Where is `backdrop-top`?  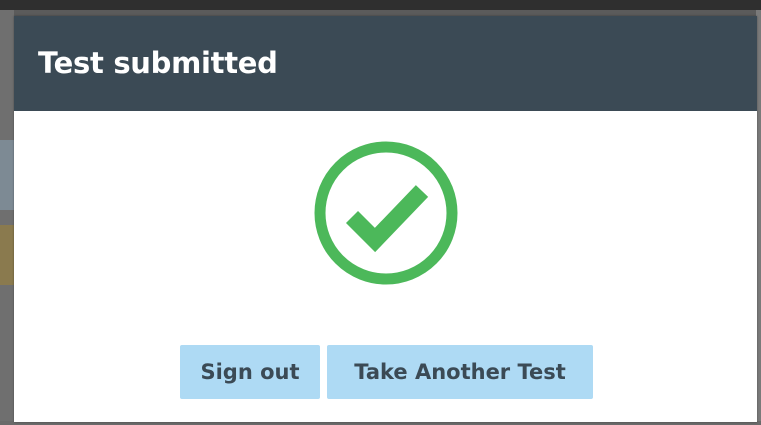
backdrop-top is located at coordinates (380, 5).